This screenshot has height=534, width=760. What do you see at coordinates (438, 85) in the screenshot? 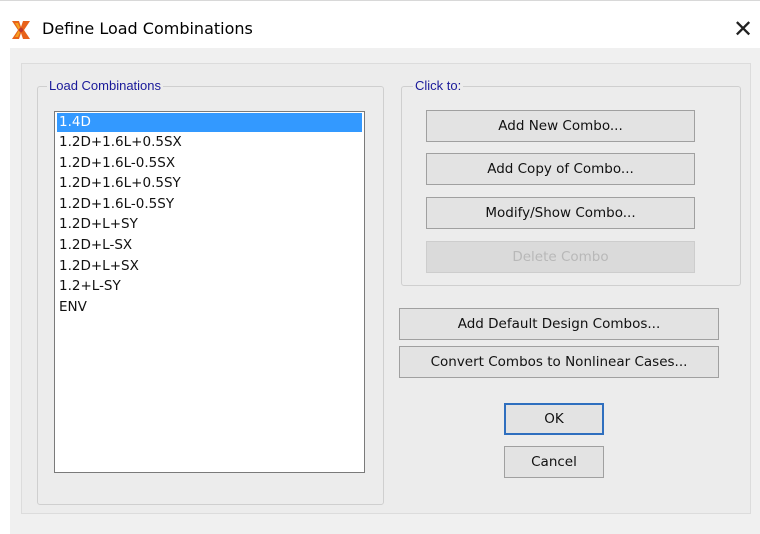
I see `click-to-label: Click to:` at bounding box center [438, 85].